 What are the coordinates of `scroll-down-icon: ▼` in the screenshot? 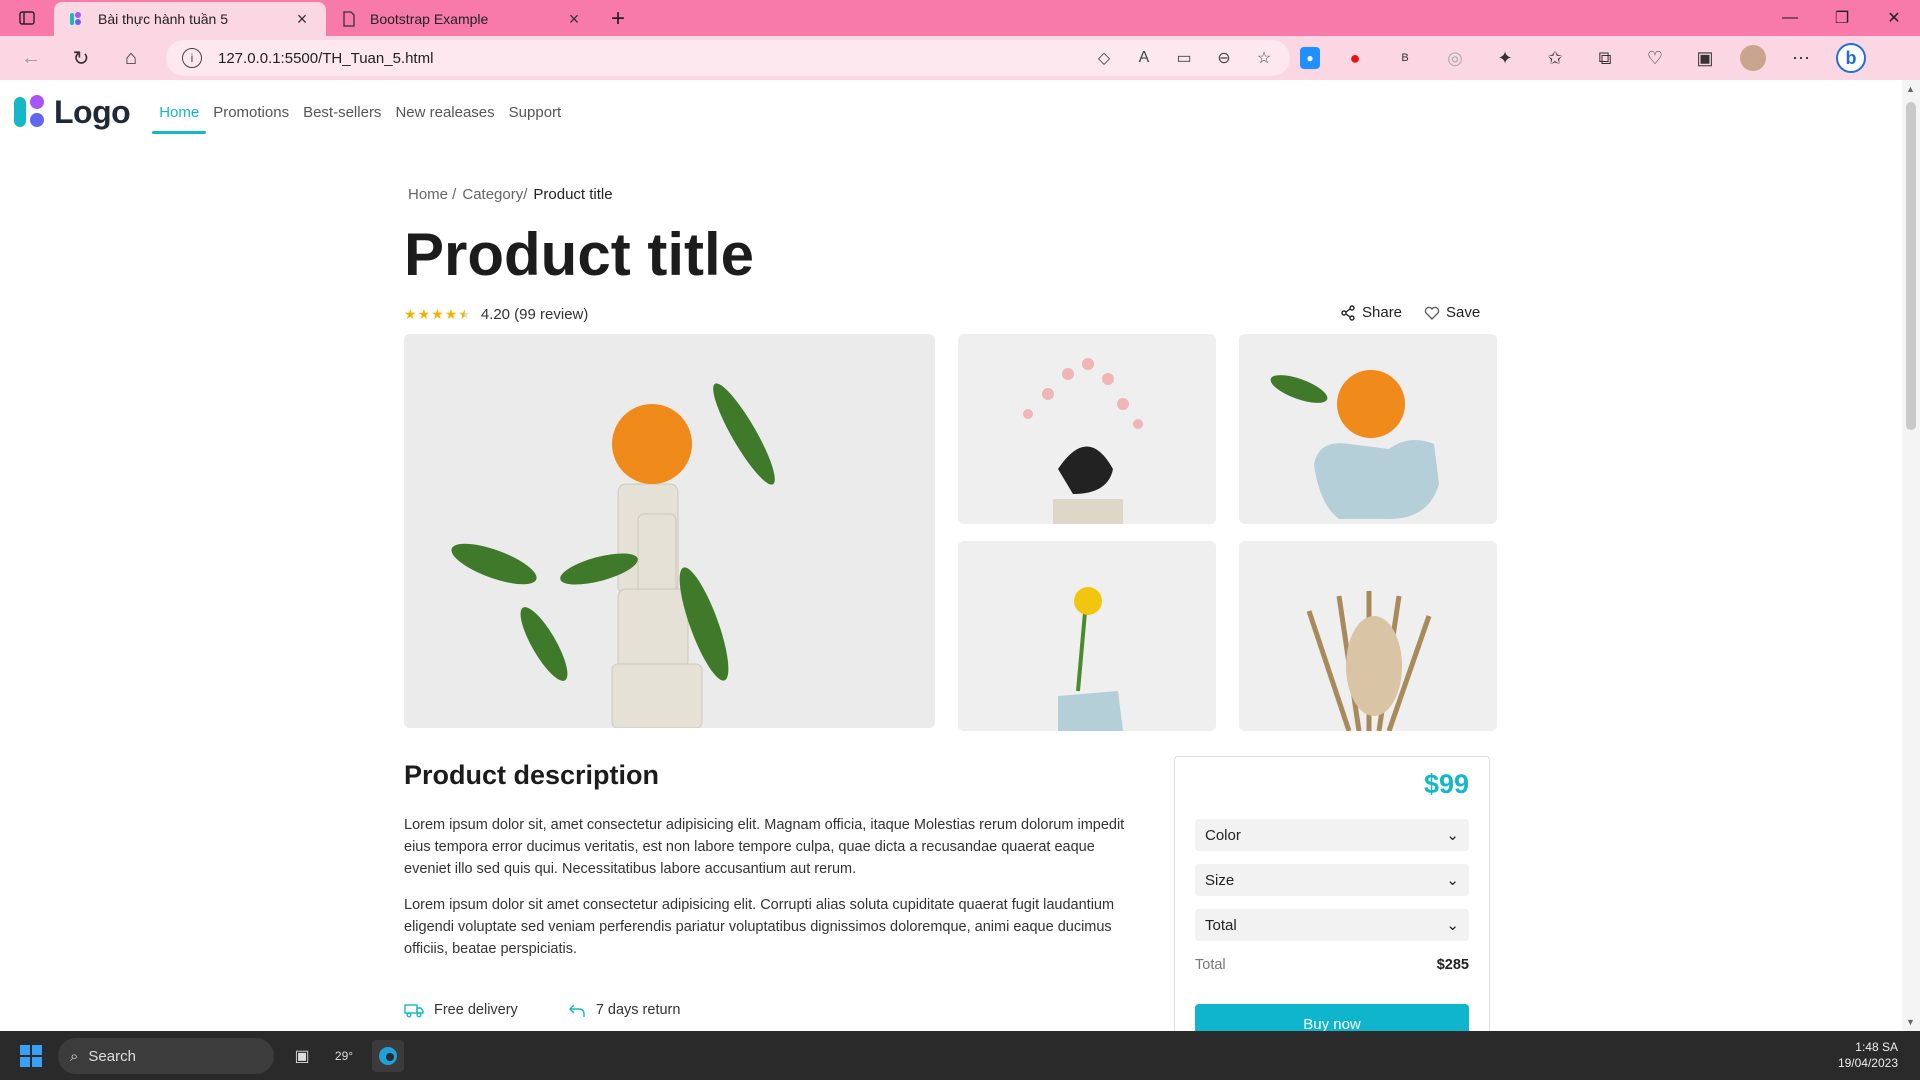 It's located at (1910, 1022).